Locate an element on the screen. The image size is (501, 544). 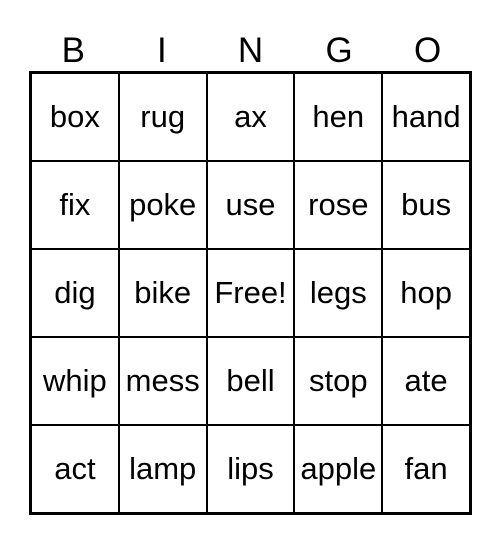
bingo-row: fix poke use rose bus is located at coordinates (250, 206).